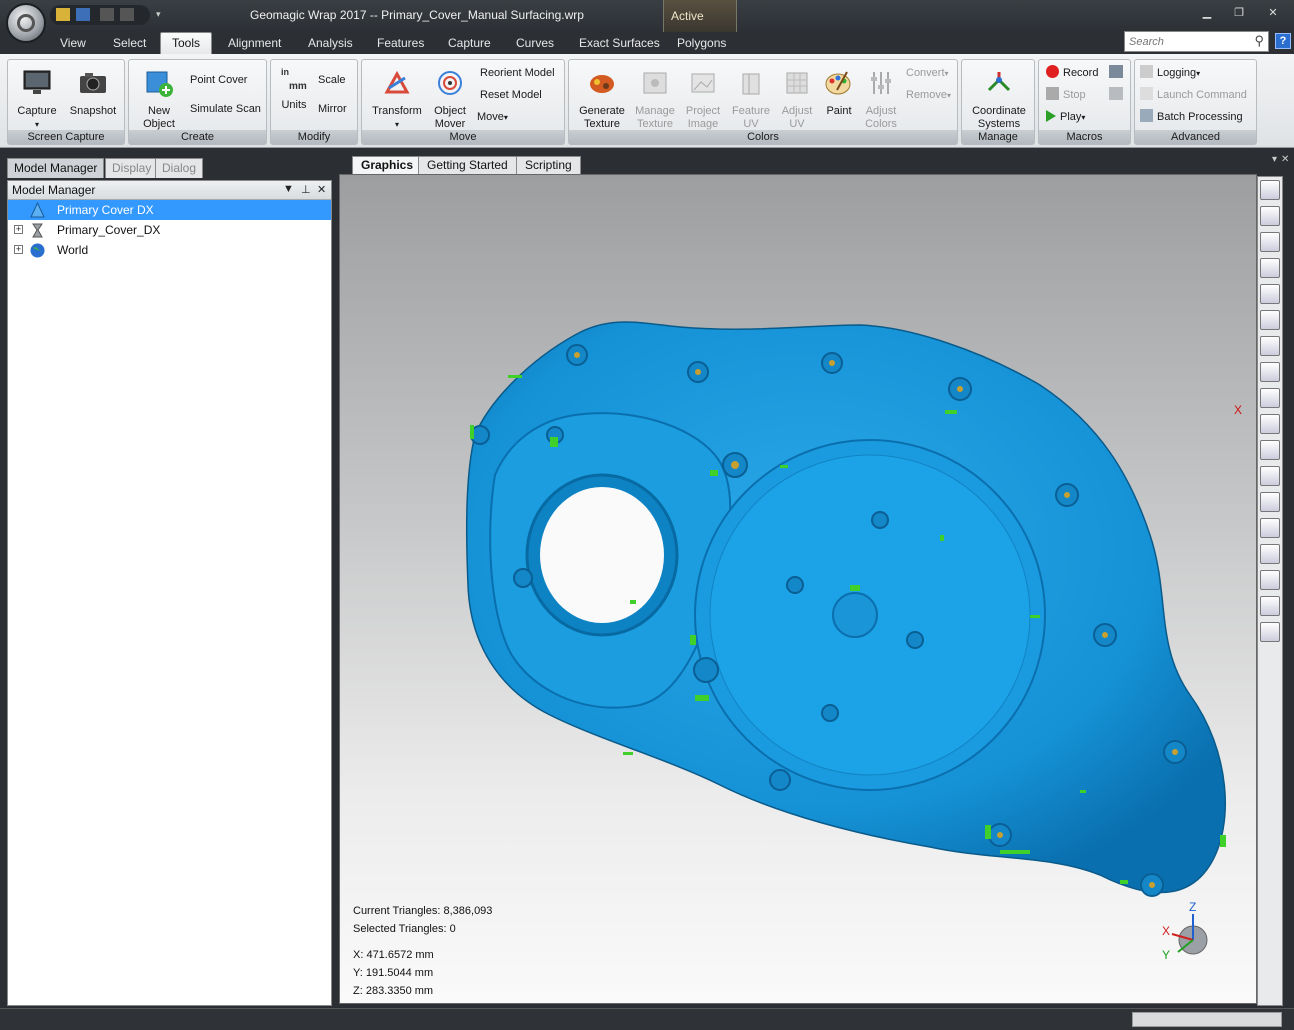 The image size is (1294, 1030). I want to click on tab-scripting: Scripting, so click(548, 165).